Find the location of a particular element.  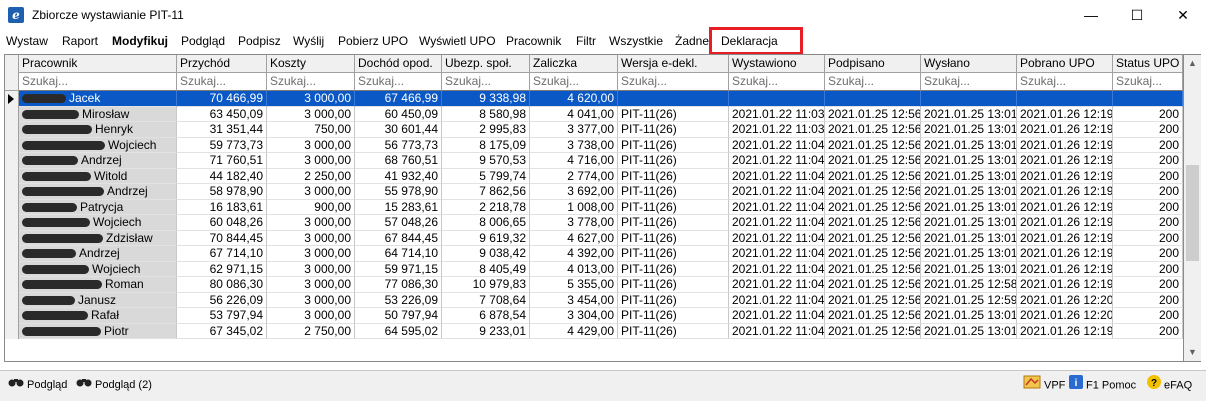

cell-przychod: 60 048,26 is located at coordinates (222, 223).